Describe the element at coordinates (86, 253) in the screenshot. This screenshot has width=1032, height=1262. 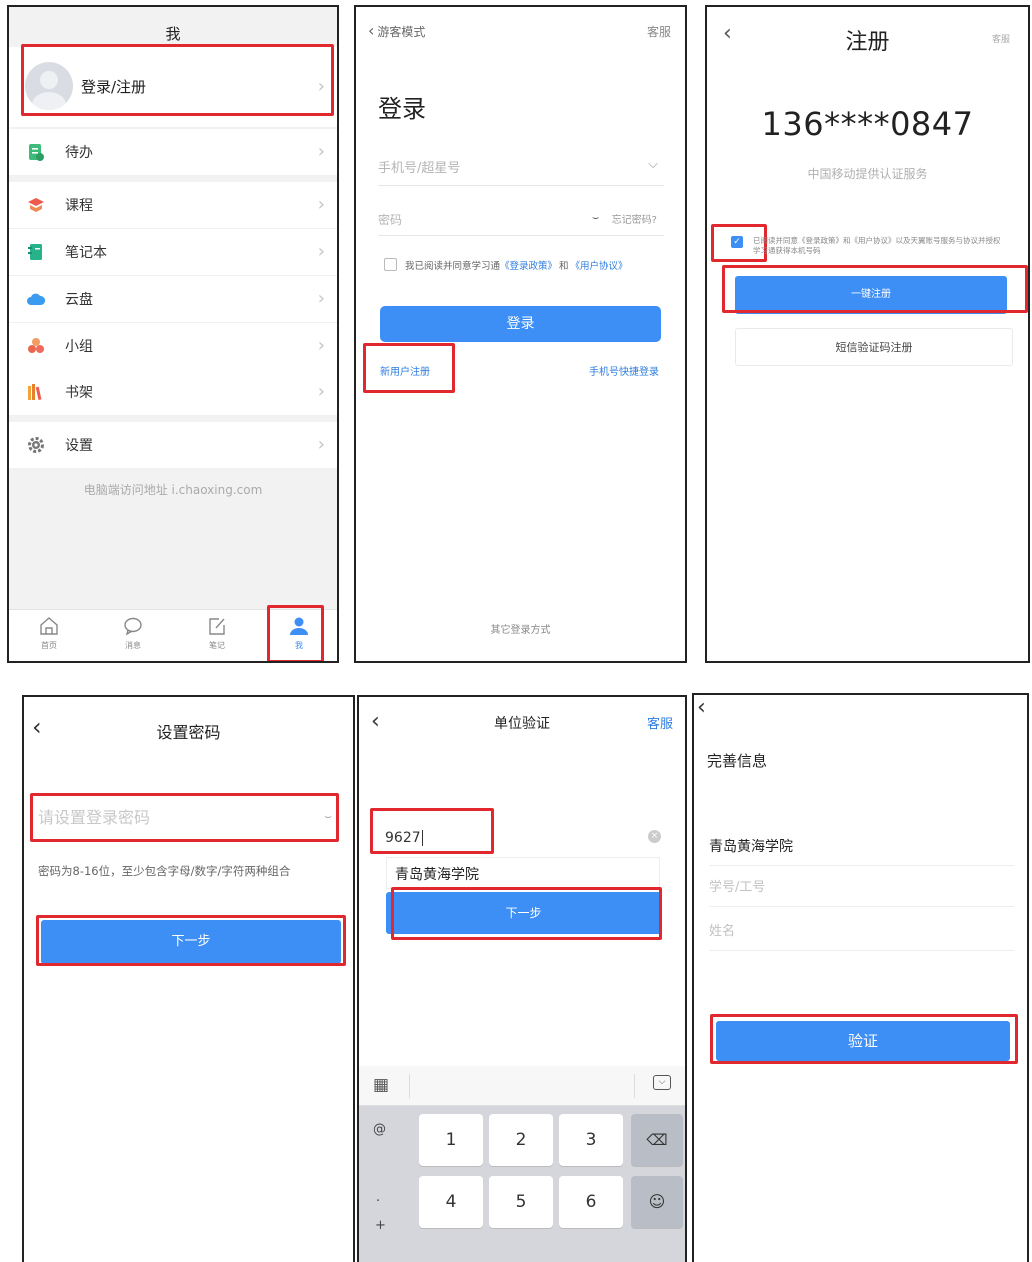
I see `menu-label: 笔记本` at that location.